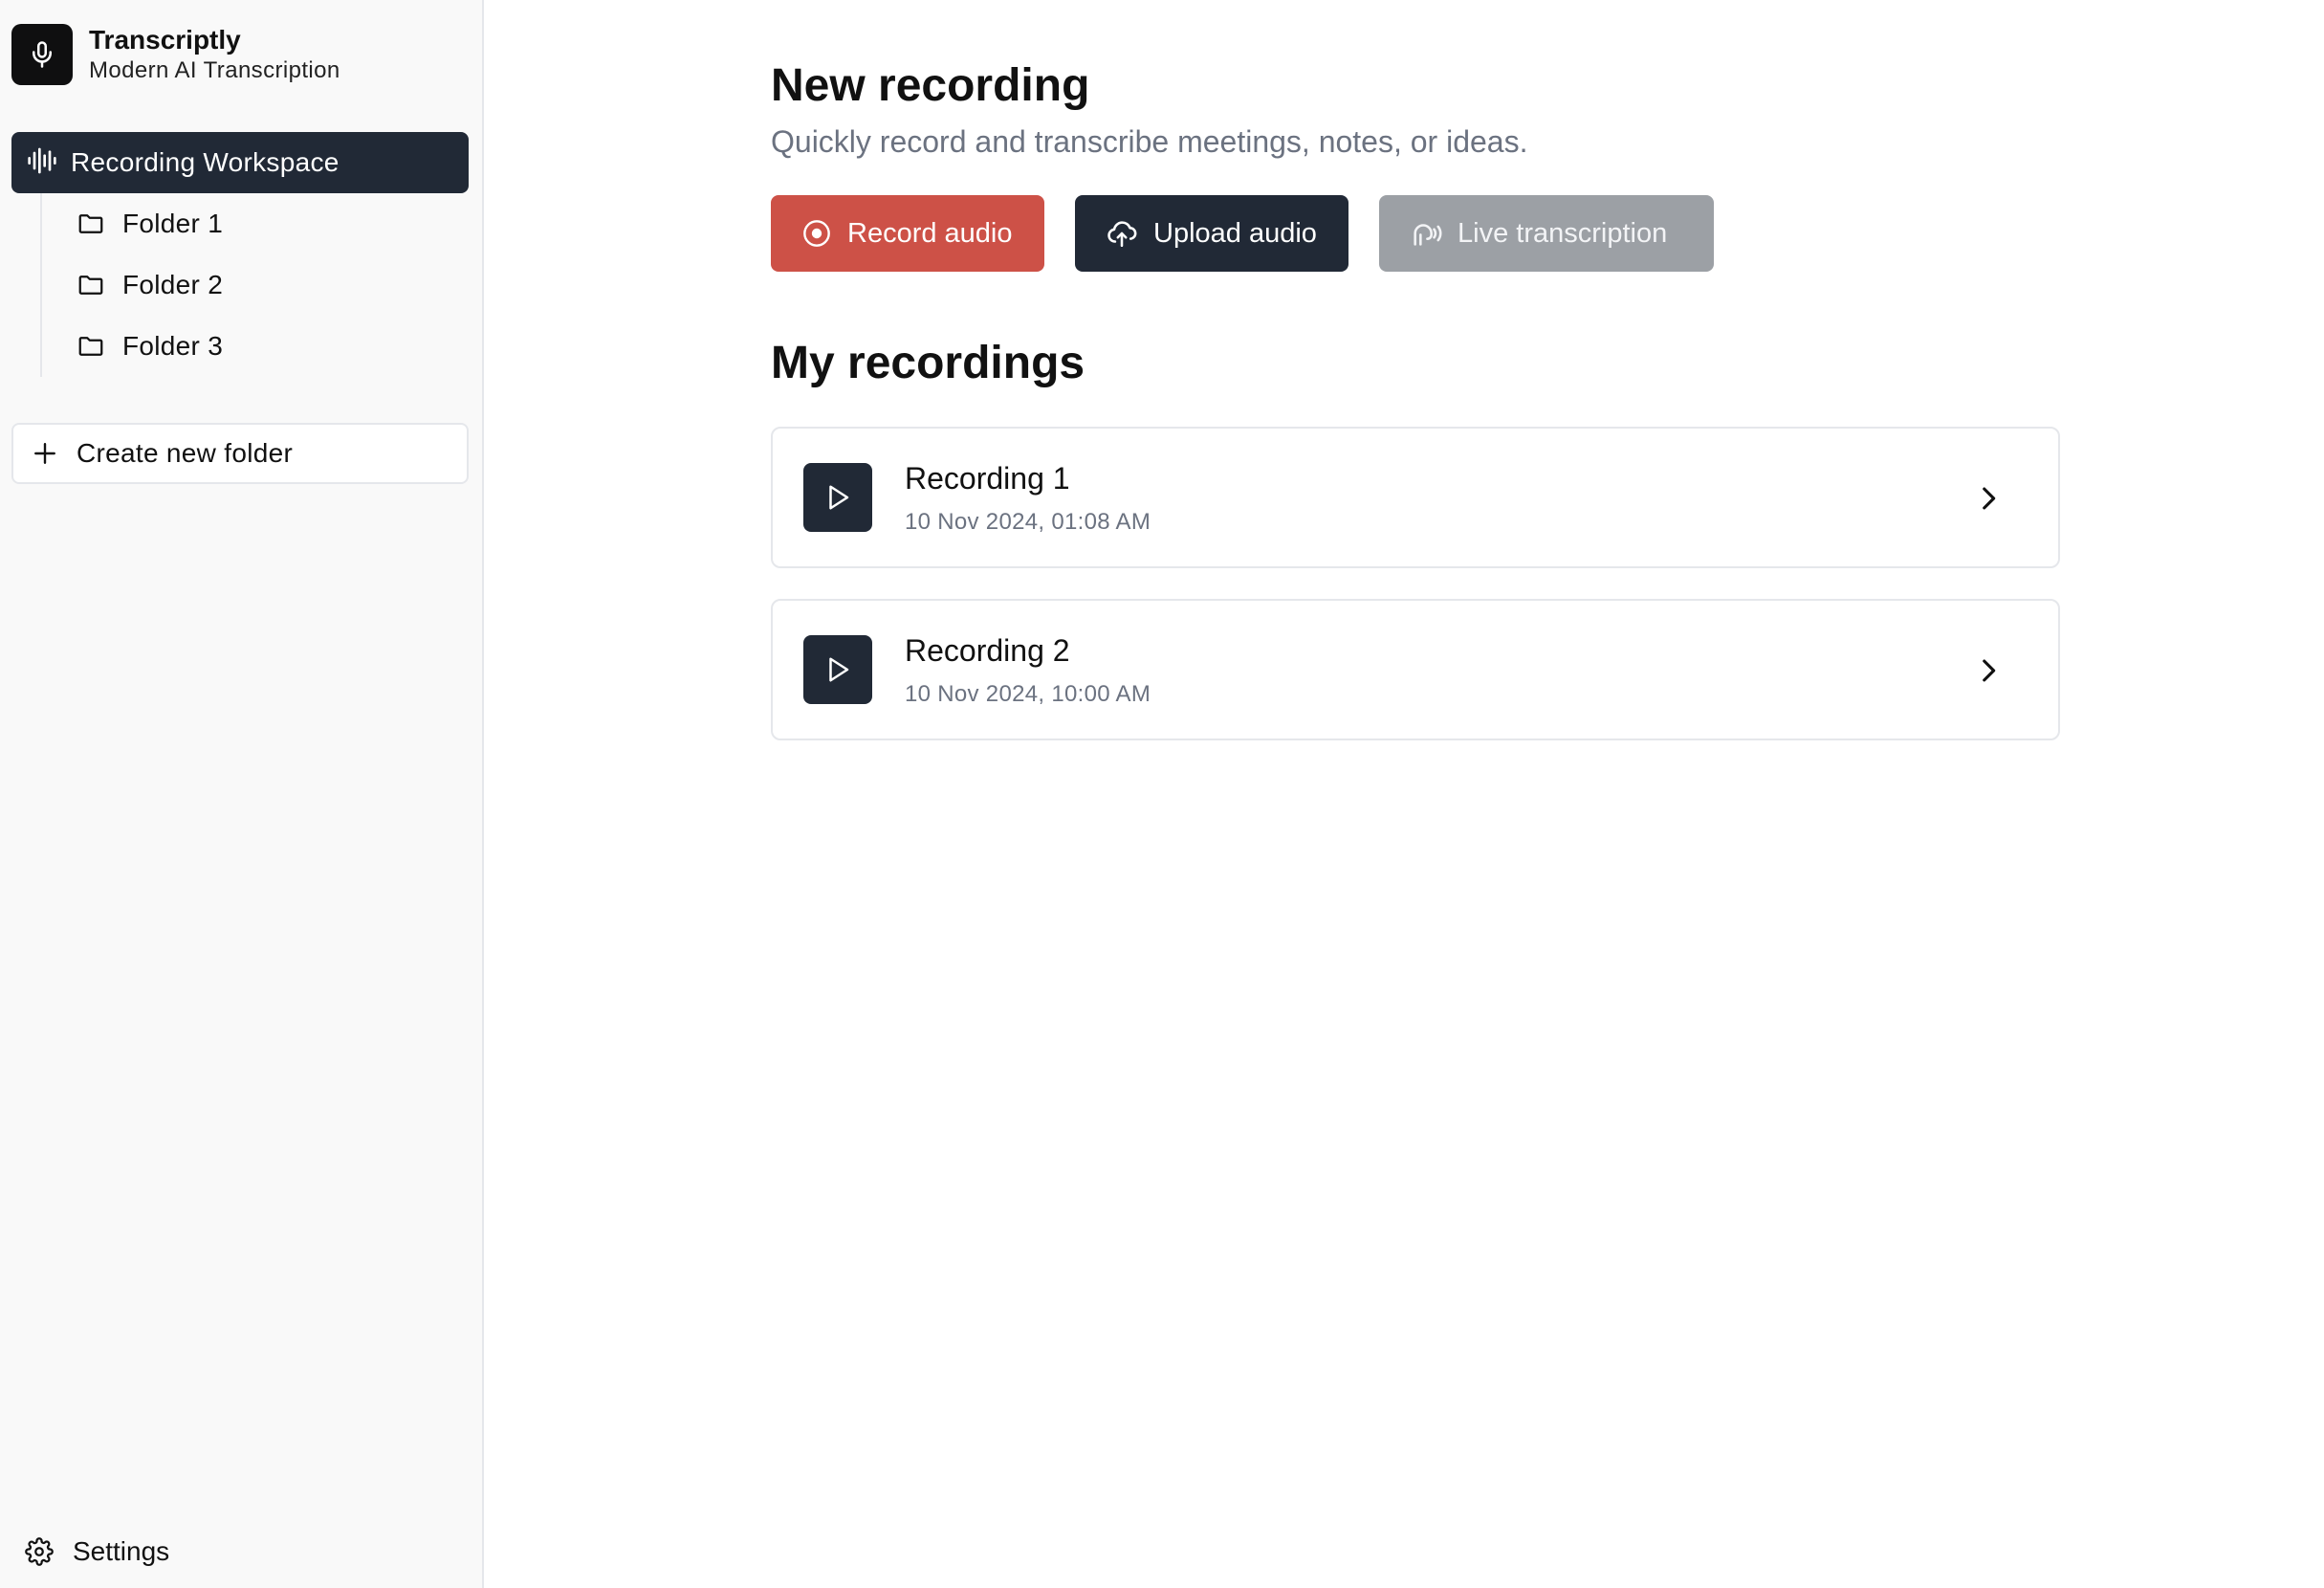 This screenshot has height=1588, width=2324. What do you see at coordinates (42, 54) in the screenshot?
I see `microphone-icon` at bounding box center [42, 54].